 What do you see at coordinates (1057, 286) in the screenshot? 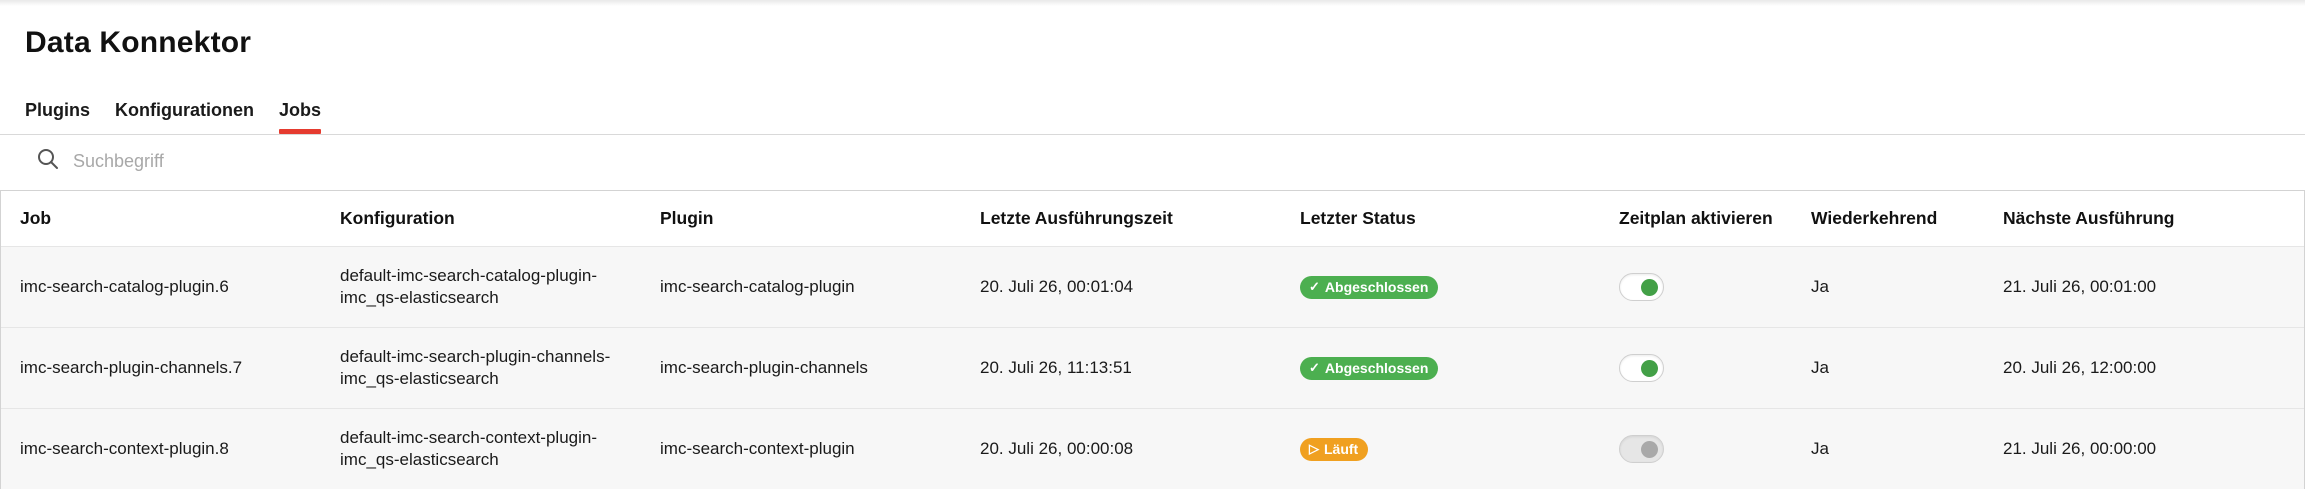
I see `last-run-time: 20. Juli 26, 00:01:04` at bounding box center [1057, 286].